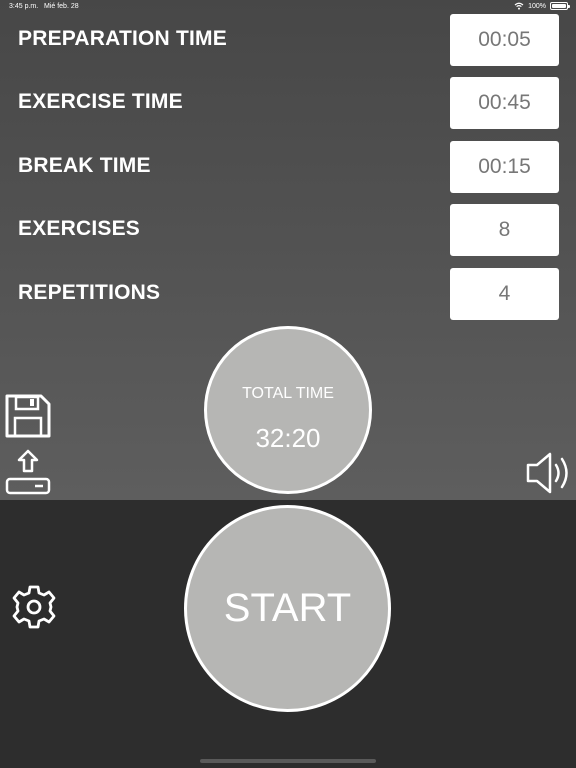  Describe the element at coordinates (288, 167) in the screenshot. I see `break-time-row: BREAK TIME 00:15` at that location.